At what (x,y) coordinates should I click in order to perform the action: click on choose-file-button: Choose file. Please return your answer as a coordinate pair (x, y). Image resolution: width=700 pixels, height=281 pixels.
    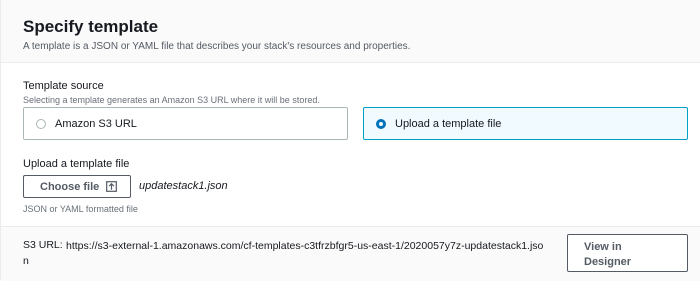
    Looking at the image, I should click on (77, 186).